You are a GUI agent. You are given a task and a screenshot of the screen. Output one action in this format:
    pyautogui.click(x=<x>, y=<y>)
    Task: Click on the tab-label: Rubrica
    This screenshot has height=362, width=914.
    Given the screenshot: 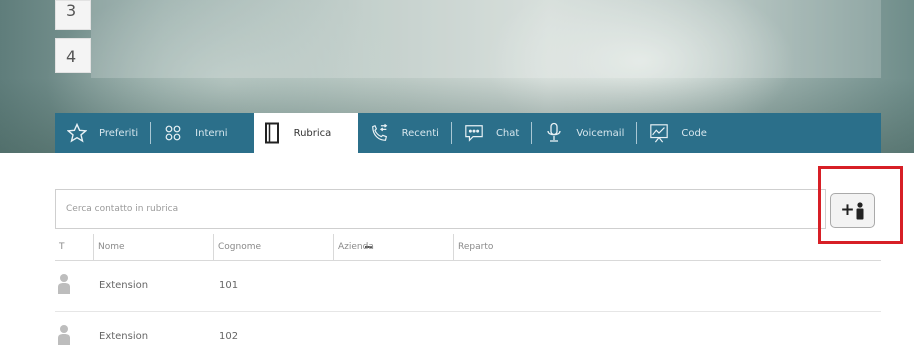 What is the action you would take?
    pyautogui.click(x=312, y=133)
    